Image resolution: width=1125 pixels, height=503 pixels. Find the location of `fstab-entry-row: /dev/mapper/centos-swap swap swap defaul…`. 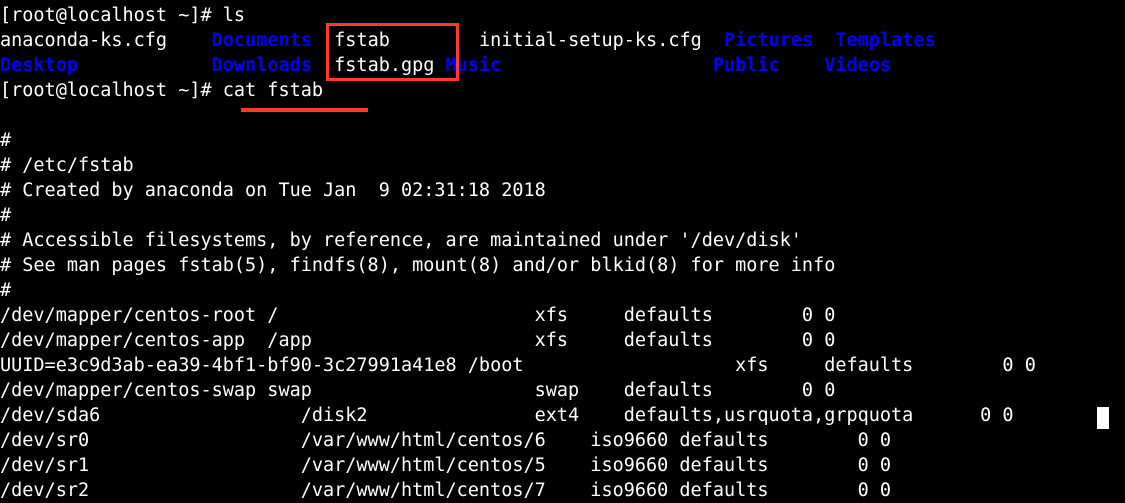

fstab-entry-row: /dev/mapper/centos-swap swap swap defaul… is located at coordinates (418, 390).